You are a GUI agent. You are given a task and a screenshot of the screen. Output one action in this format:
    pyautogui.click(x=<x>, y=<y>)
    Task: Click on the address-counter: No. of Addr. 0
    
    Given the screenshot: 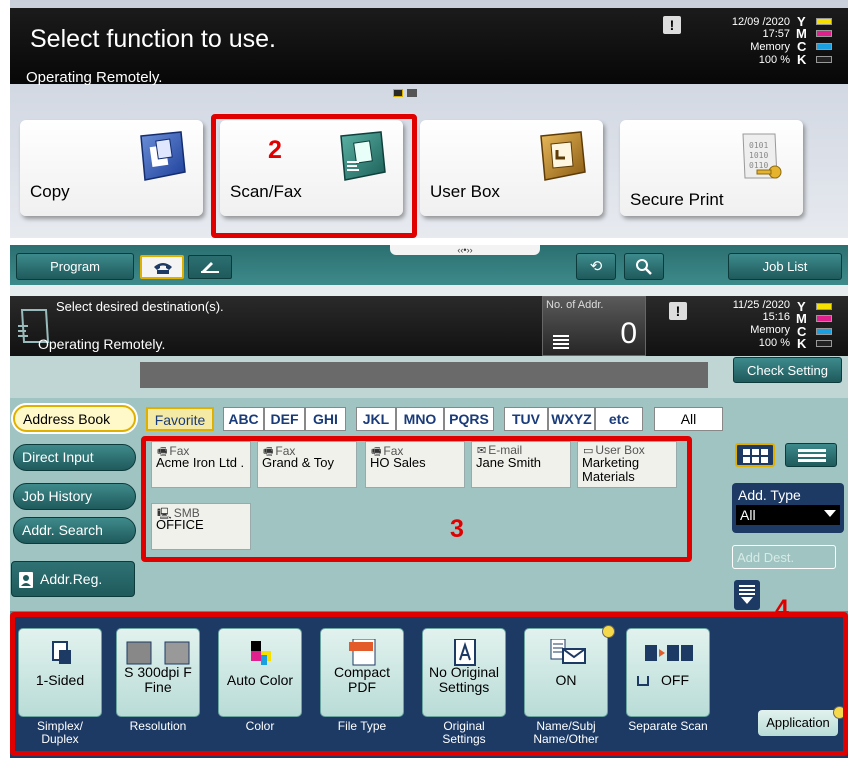 What is the action you would take?
    pyautogui.click(x=594, y=326)
    